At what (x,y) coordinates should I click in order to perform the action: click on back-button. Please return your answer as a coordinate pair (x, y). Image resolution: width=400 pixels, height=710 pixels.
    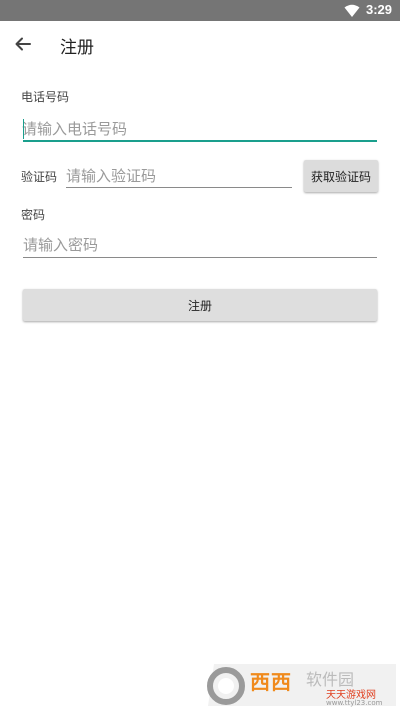
    Looking at the image, I should click on (23, 44).